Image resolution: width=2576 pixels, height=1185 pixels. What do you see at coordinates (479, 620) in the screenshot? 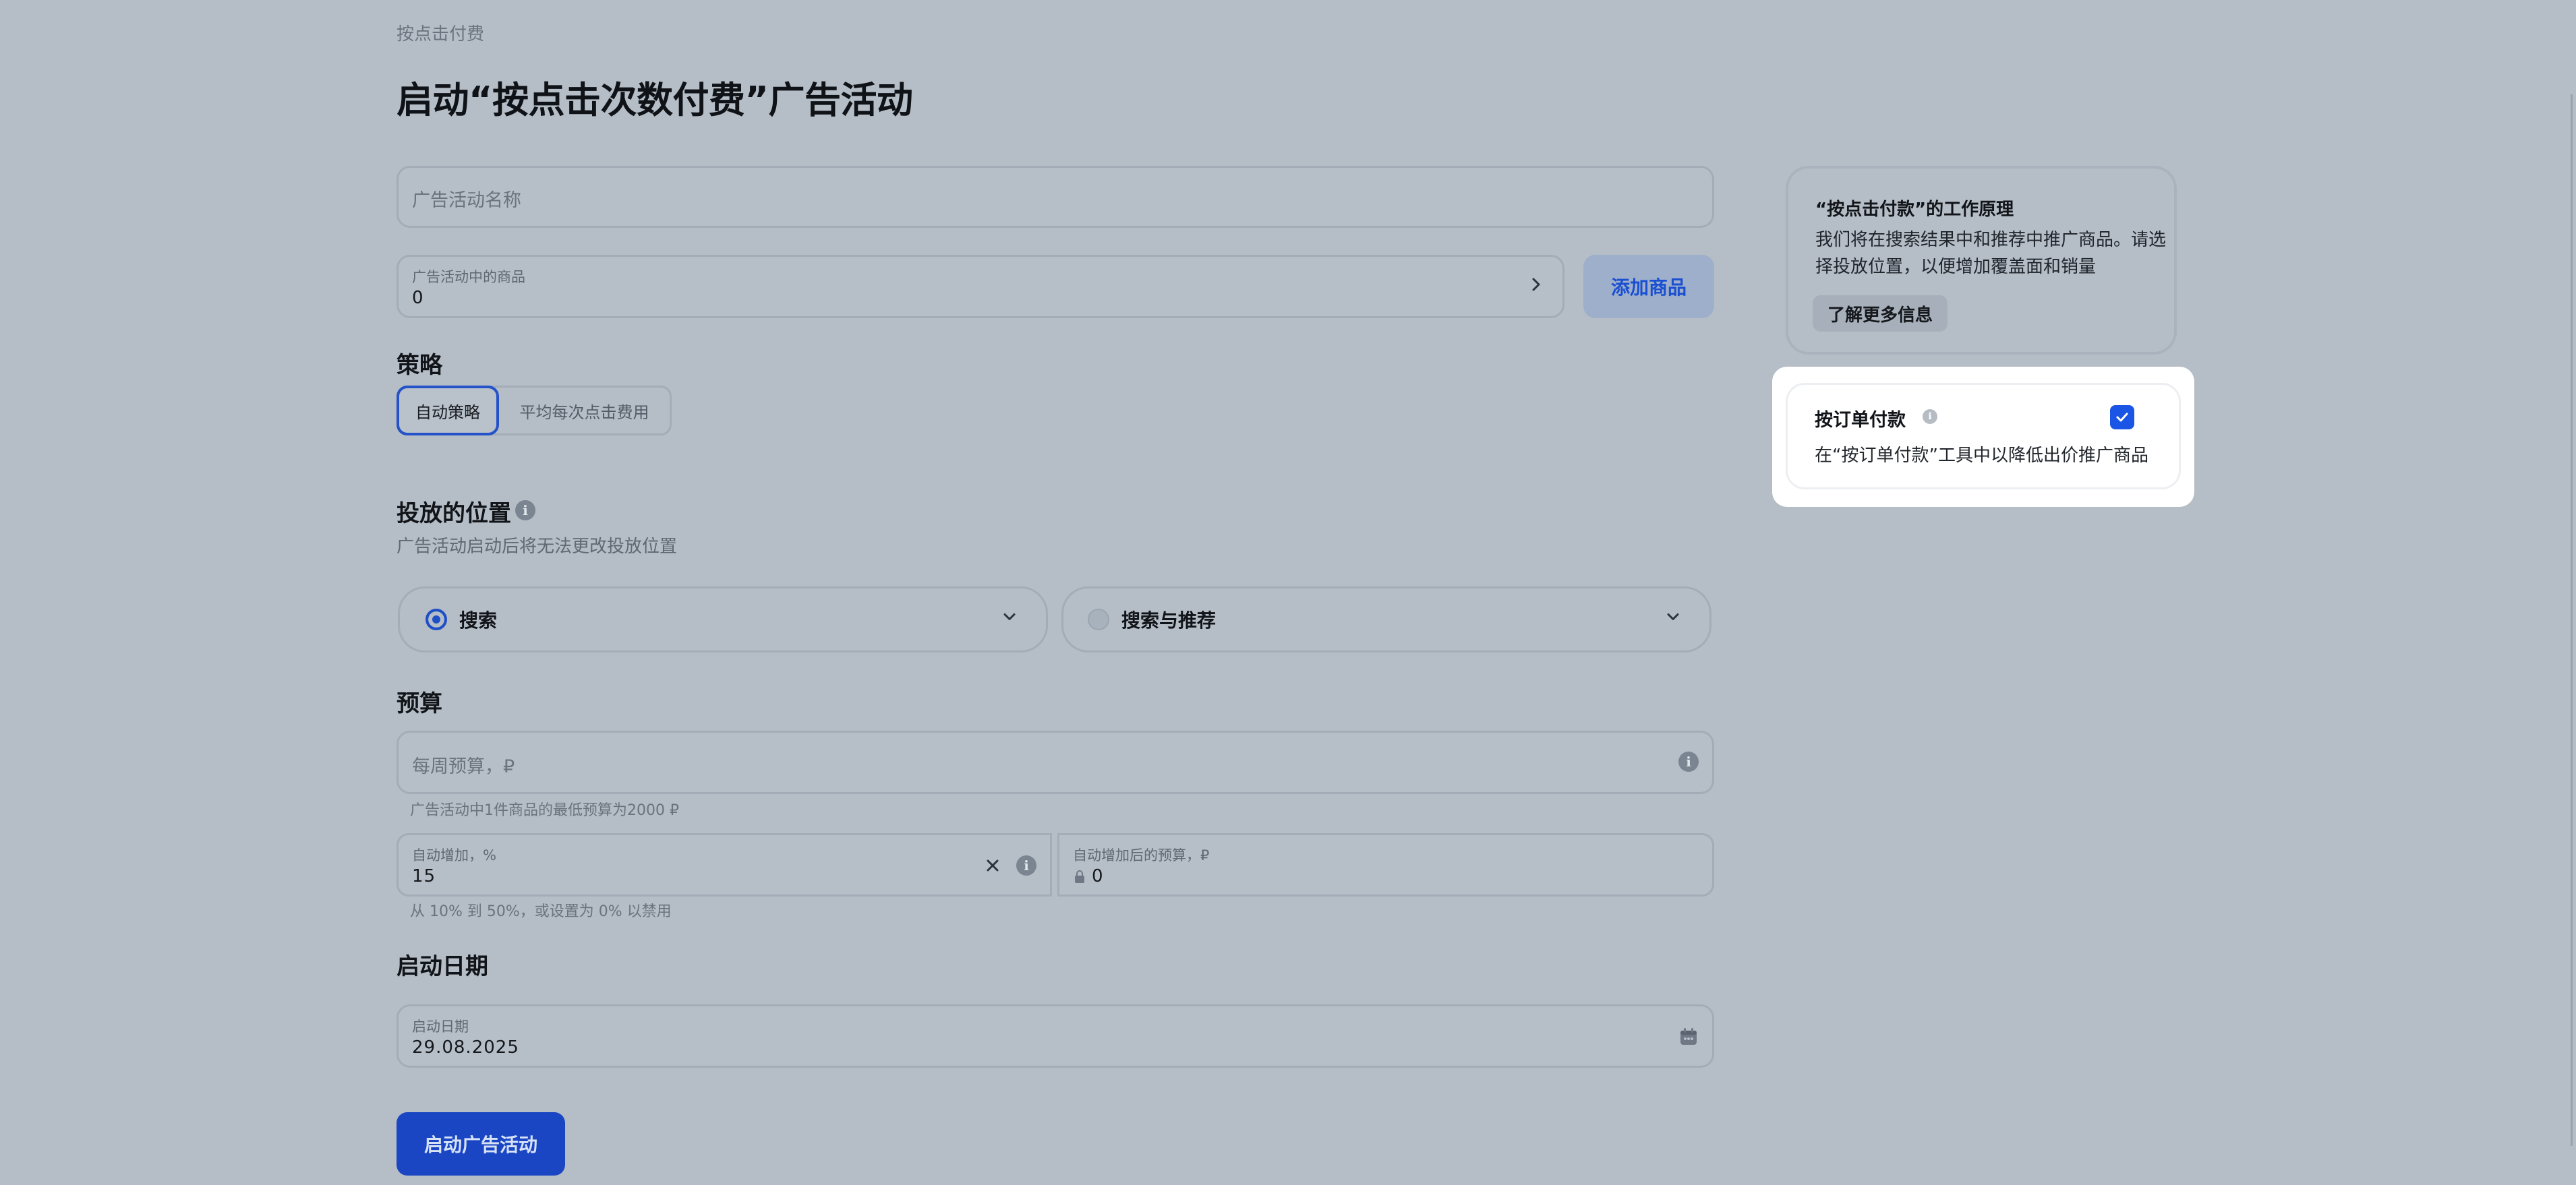
I see `placement-option-label: 搜索` at bounding box center [479, 620].